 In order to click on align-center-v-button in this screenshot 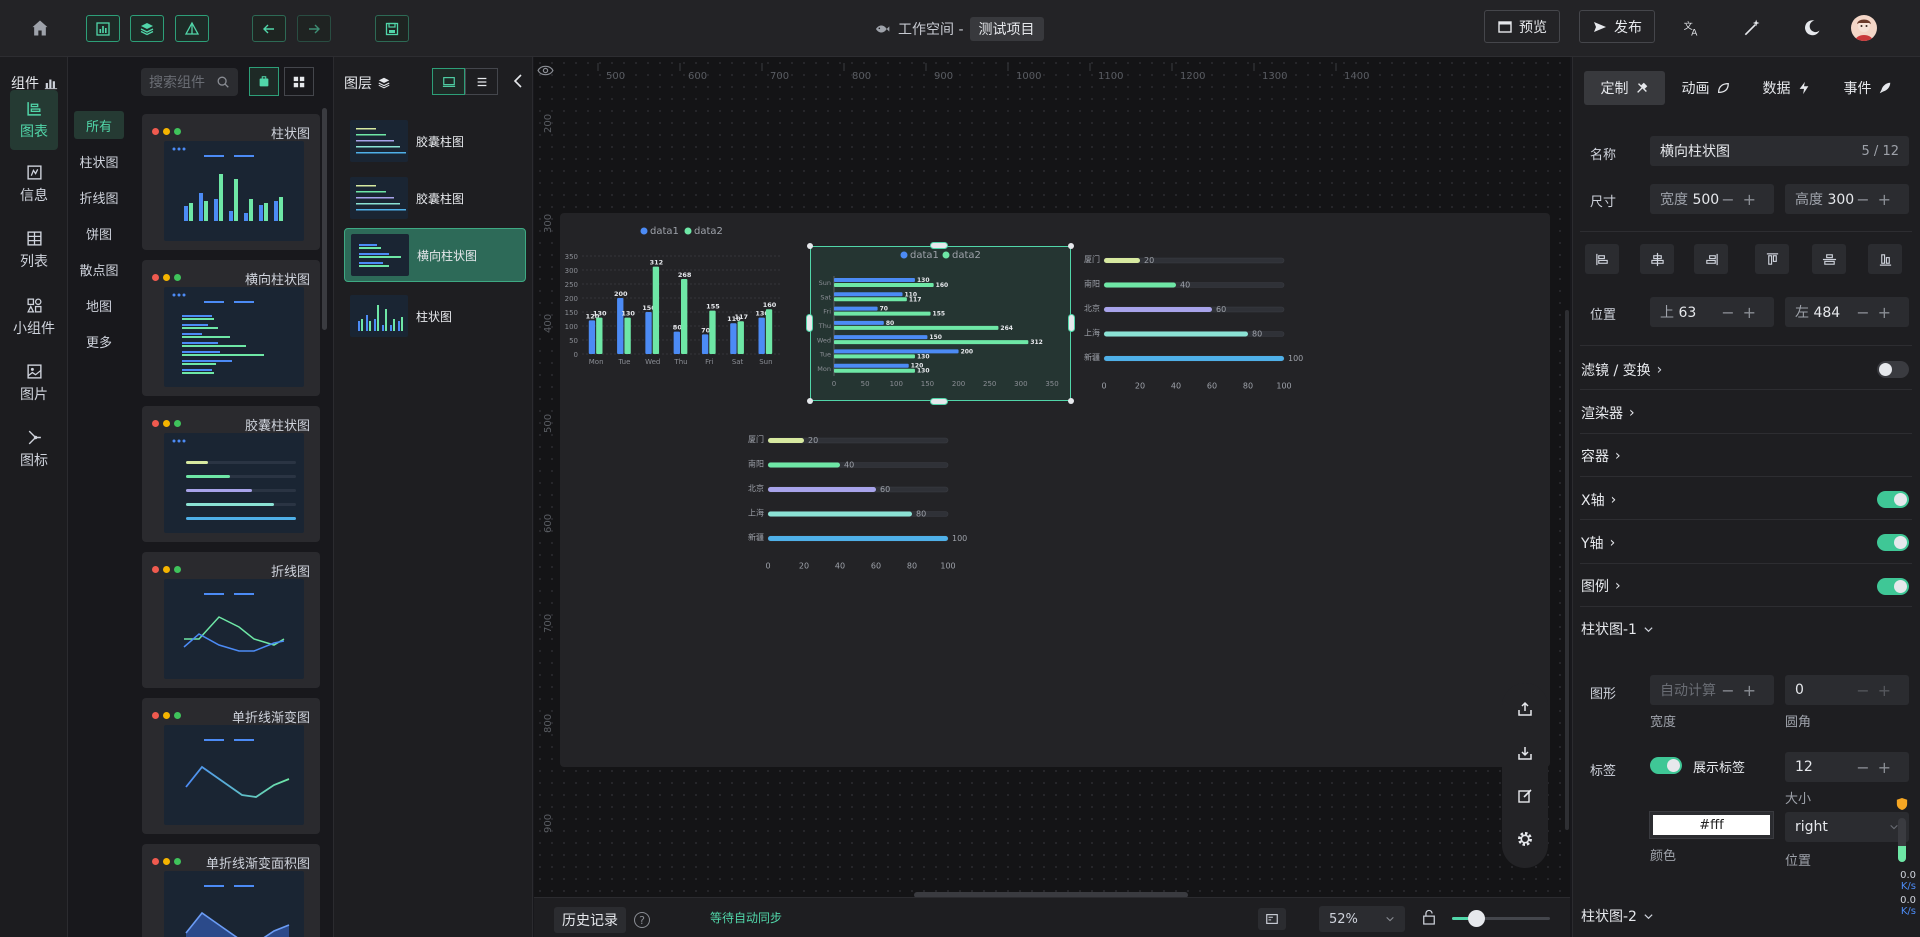, I will do `click(1829, 259)`.